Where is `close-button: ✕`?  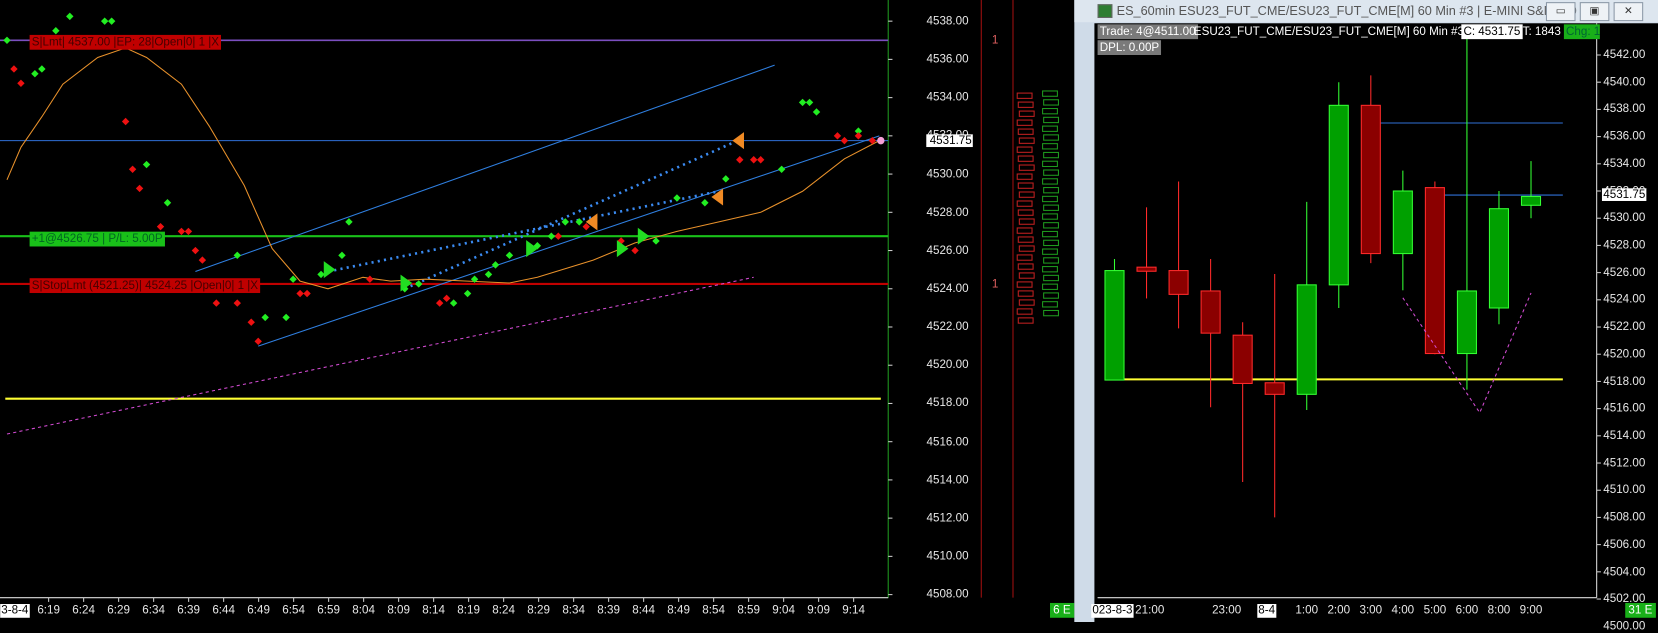 close-button: ✕ is located at coordinates (1628, 12).